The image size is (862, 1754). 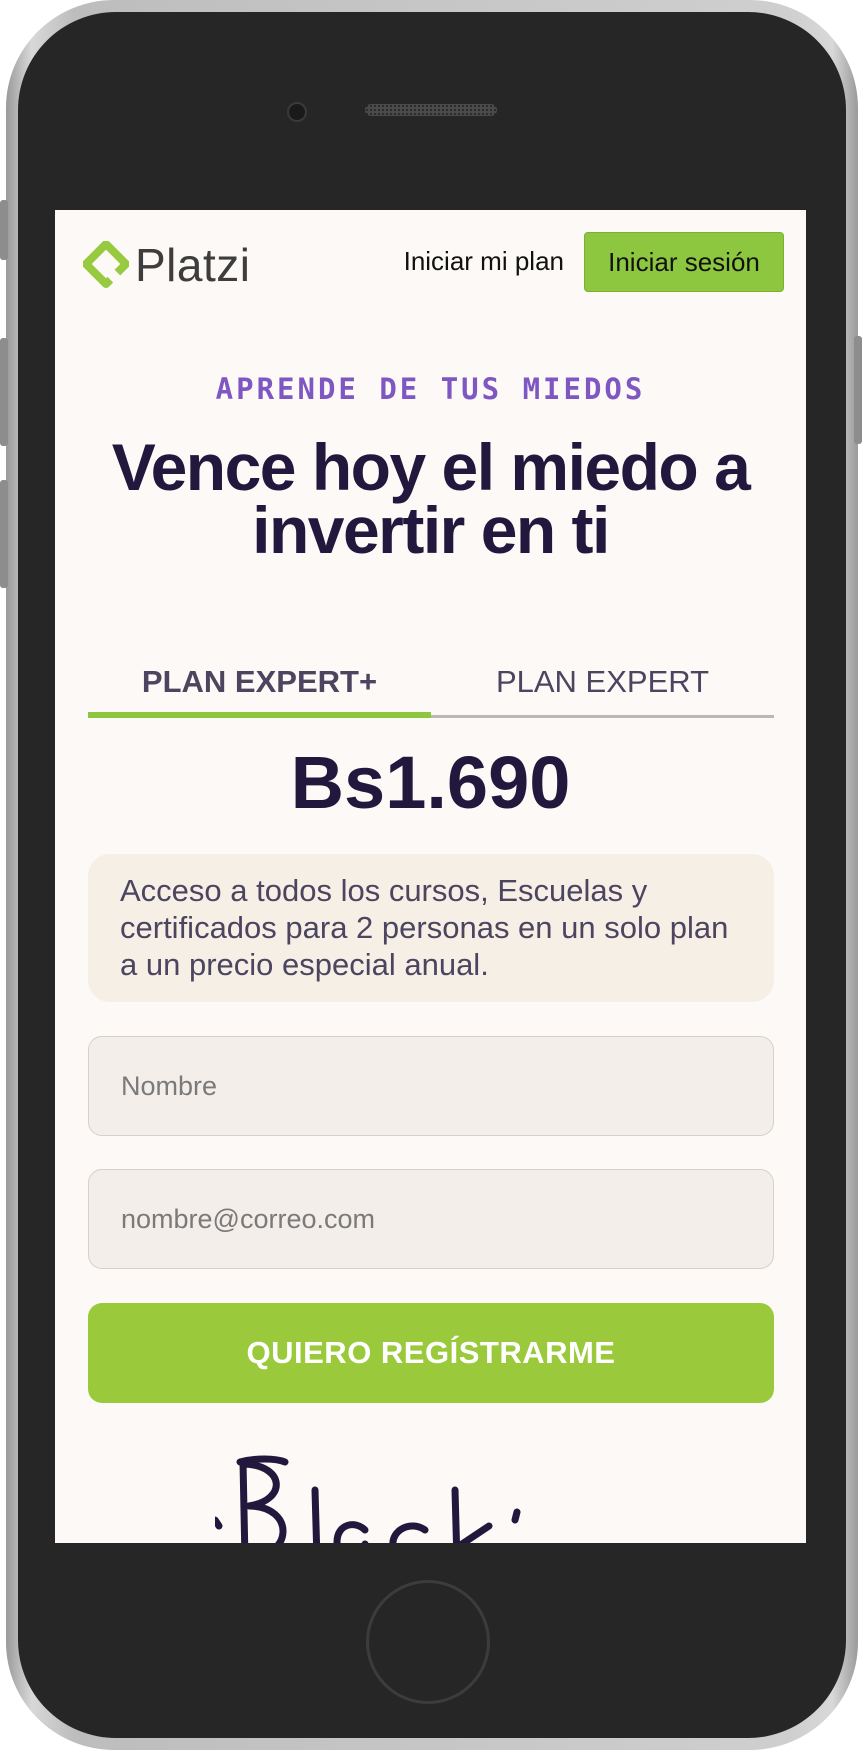 What do you see at coordinates (684, 262) in the screenshot?
I see `login-button: Iniciar sesión` at bounding box center [684, 262].